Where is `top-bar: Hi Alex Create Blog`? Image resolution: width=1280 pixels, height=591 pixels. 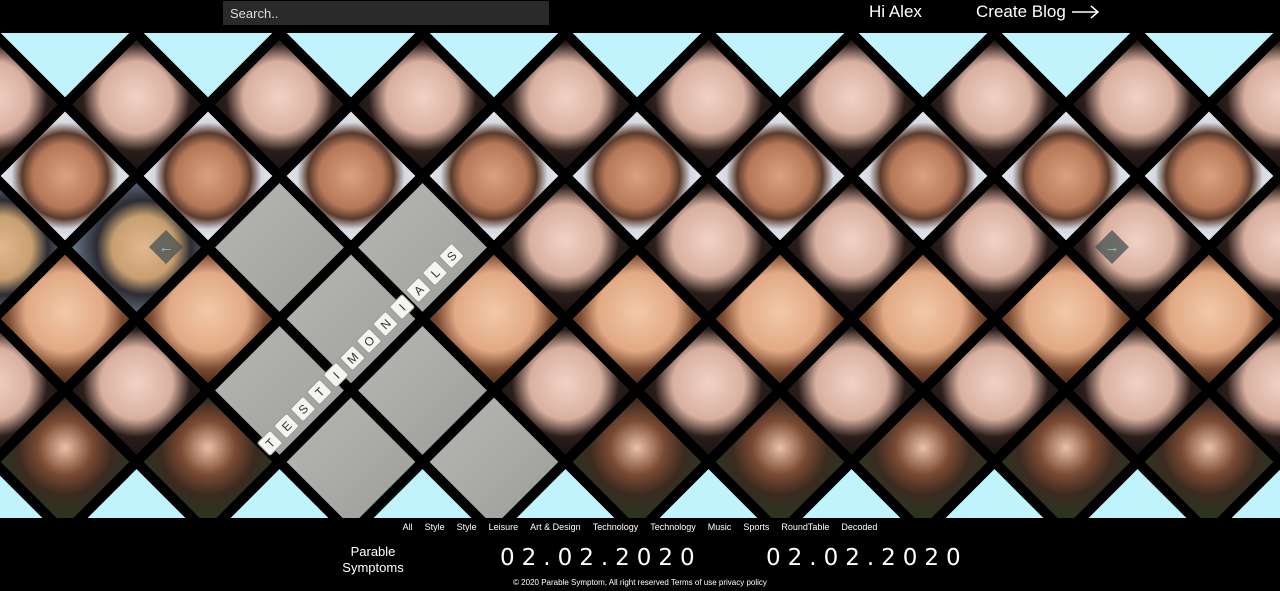 top-bar: Hi Alex Create Blog is located at coordinates (640, 16).